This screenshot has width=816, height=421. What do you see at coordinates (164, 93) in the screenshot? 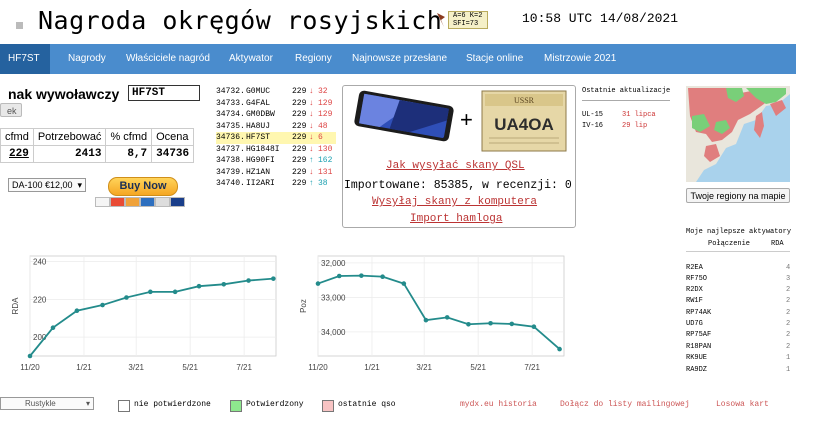
I see `callsign-input: HF7ST` at bounding box center [164, 93].